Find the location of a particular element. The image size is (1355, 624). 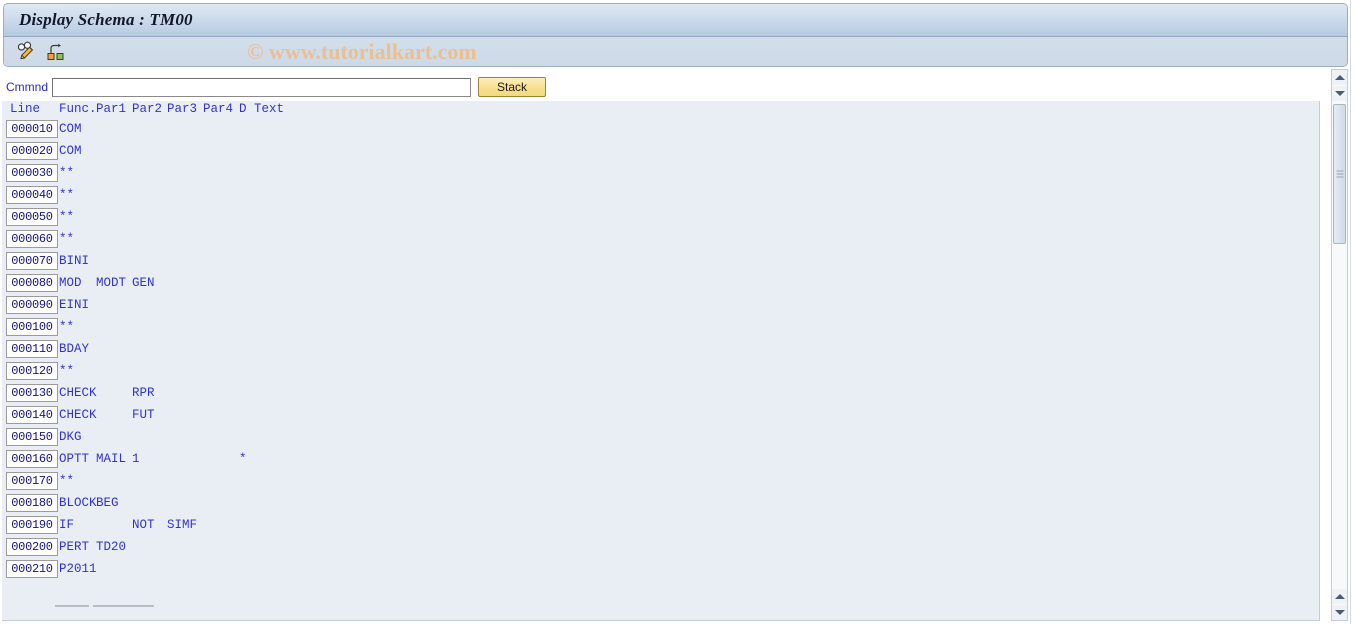

scroll-up-button-bottom is located at coordinates (1339, 596).